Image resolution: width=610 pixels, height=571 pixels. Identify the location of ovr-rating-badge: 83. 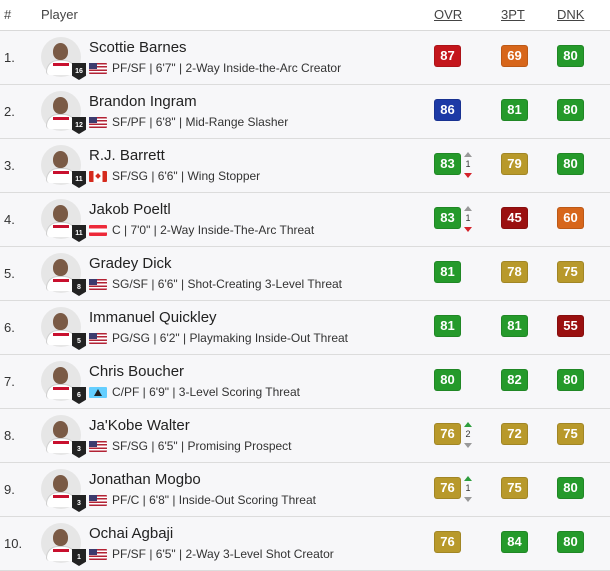
(447, 218).